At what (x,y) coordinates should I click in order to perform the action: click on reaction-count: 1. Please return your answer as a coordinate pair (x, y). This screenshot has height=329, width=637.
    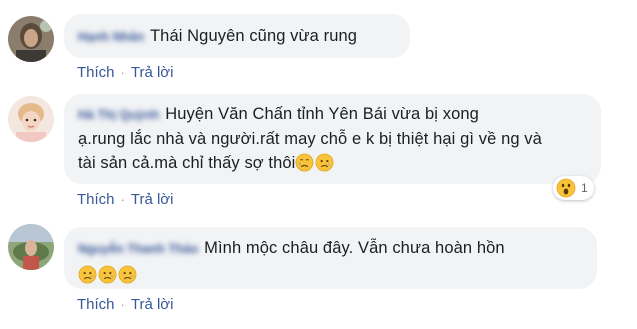
    Looking at the image, I should click on (584, 188).